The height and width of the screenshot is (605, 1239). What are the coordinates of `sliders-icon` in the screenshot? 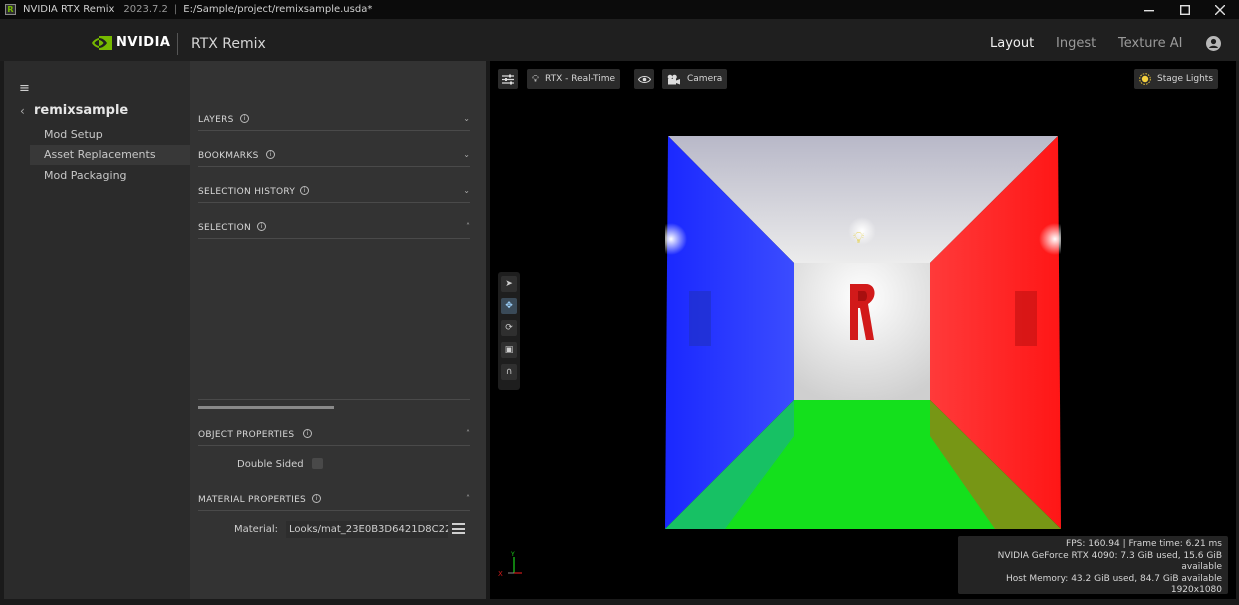 It's located at (508, 79).